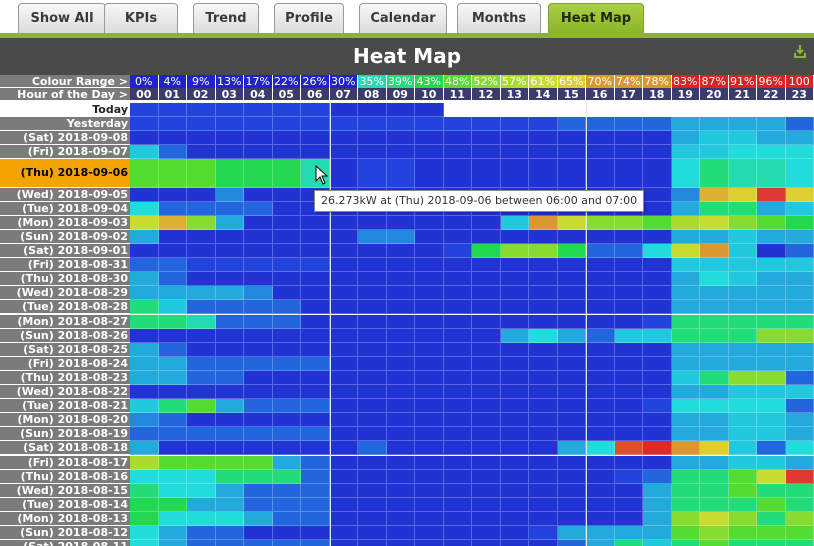  What do you see at coordinates (65, 321) in the screenshot?
I see `row-label: (Mon) 2018-08-27` at bounding box center [65, 321].